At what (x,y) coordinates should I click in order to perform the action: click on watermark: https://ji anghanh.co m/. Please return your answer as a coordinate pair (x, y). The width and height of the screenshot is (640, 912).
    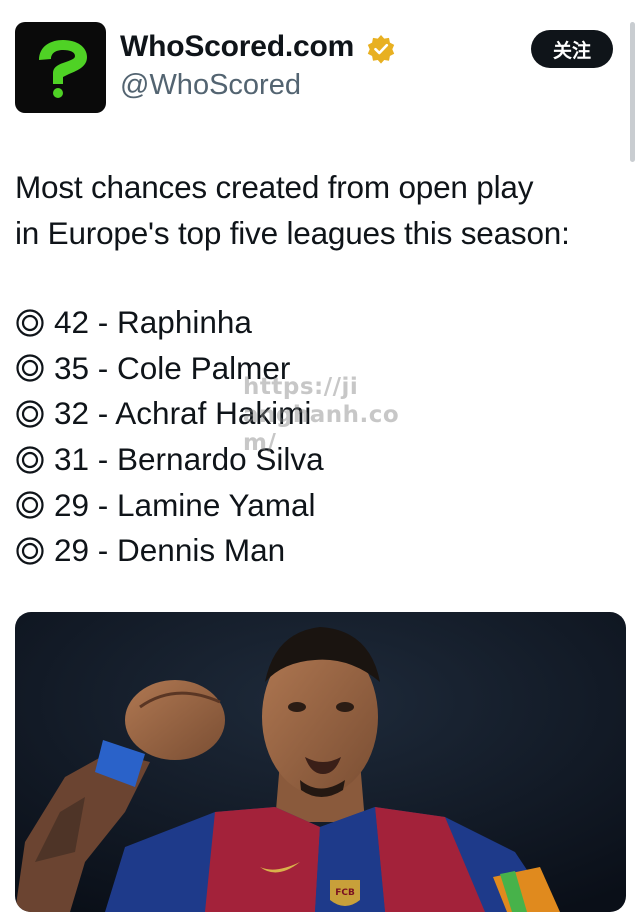
    Looking at the image, I should click on (321, 415).